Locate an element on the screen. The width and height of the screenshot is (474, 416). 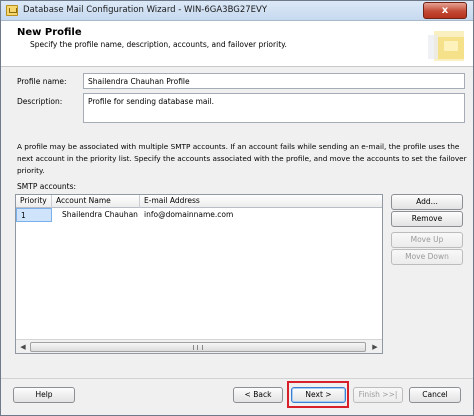
grip-icon is located at coordinates (198, 347).